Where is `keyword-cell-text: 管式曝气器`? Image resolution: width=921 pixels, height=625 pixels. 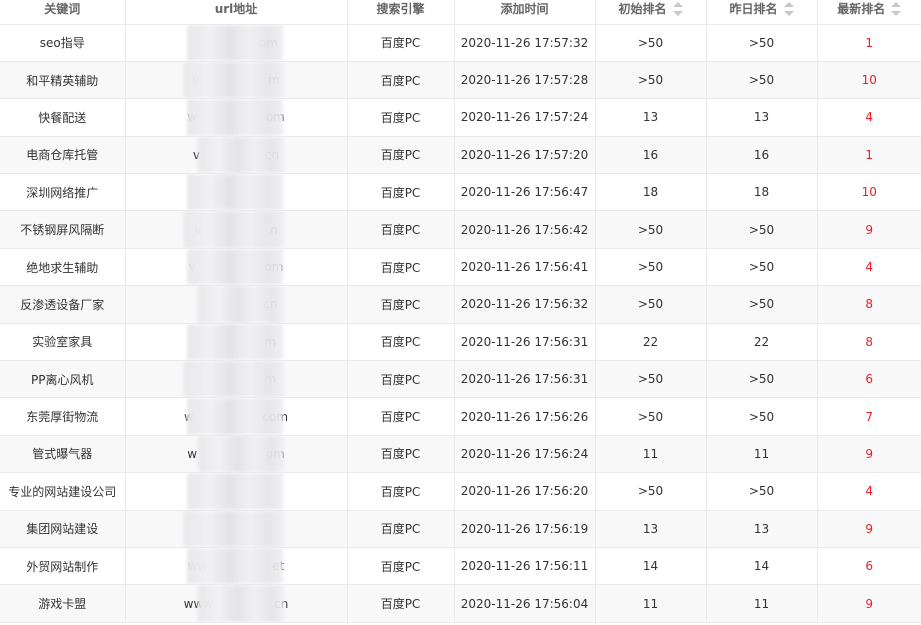 keyword-cell-text: 管式曝气器 is located at coordinates (62, 454).